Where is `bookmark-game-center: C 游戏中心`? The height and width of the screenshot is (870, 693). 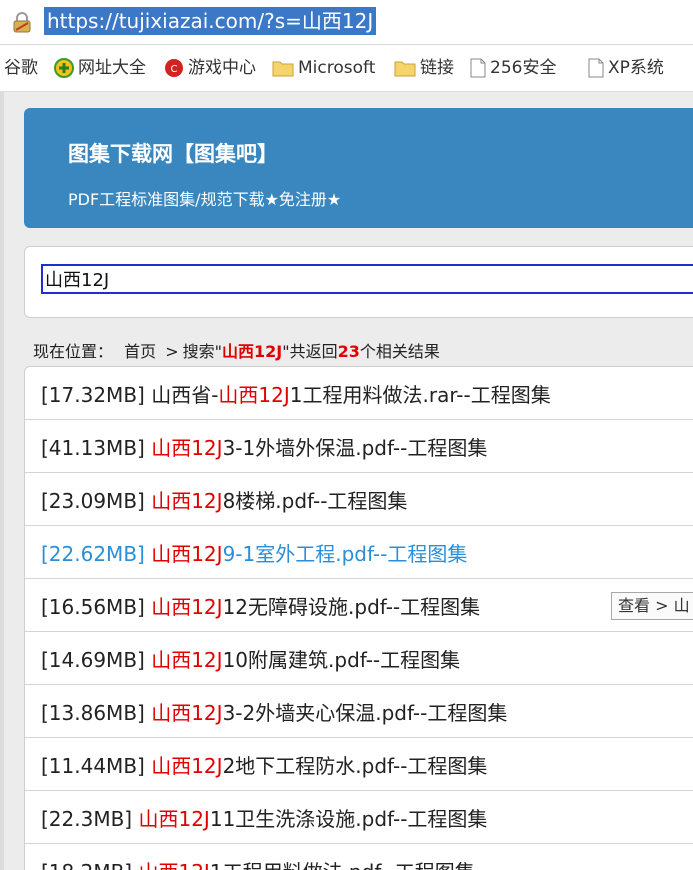
bookmark-game-center: C 游戏中心 is located at coordinates (210, 68).